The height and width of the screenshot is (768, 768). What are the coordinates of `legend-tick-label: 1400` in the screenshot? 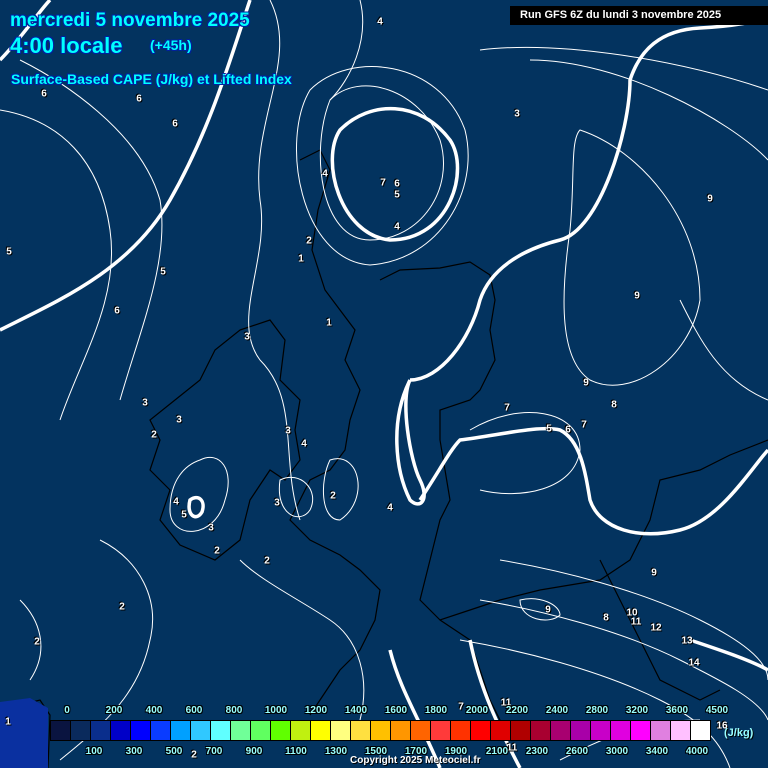 It's located at (356, 710).